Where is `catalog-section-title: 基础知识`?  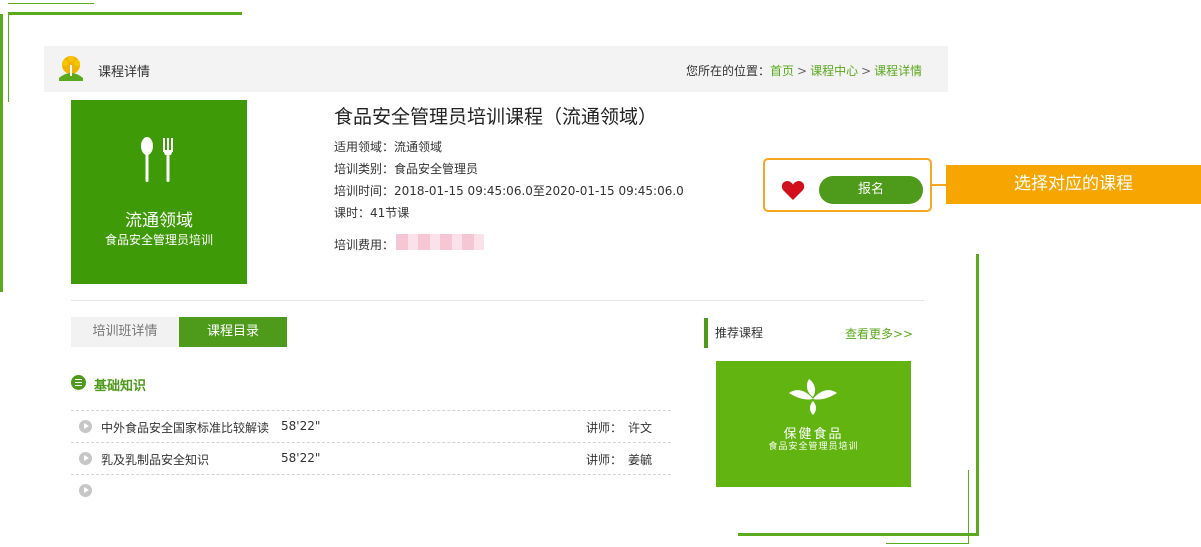 catalog-section-title: 基础知识 is located at coordinates (120, 386).